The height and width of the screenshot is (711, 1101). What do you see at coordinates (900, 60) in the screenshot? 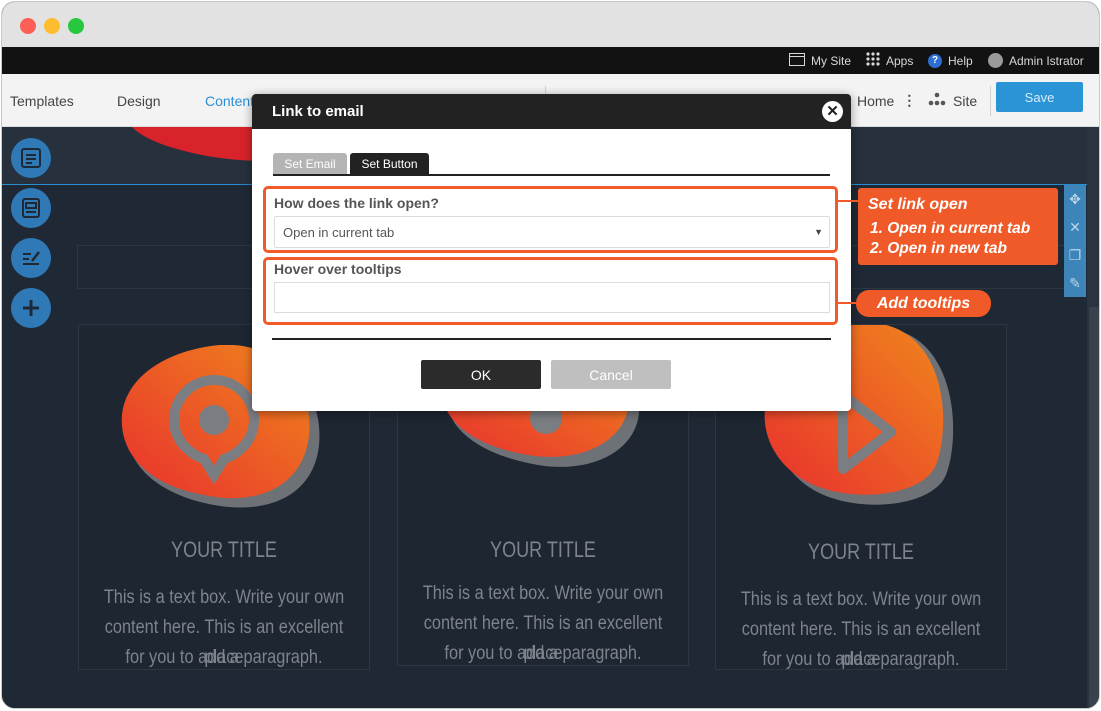
I see `apps-label: Apps` at bounding box center [900, 60].